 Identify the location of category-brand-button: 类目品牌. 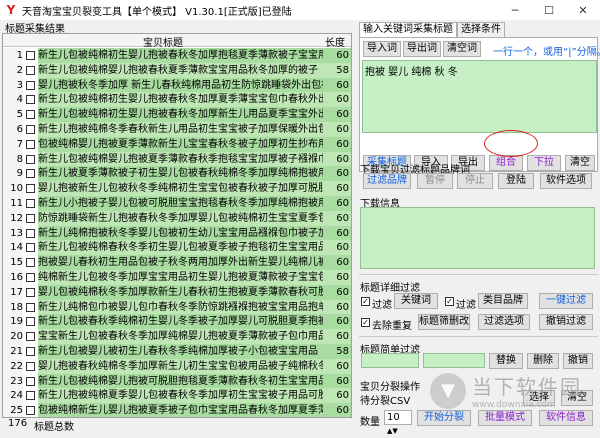
(503, 301).